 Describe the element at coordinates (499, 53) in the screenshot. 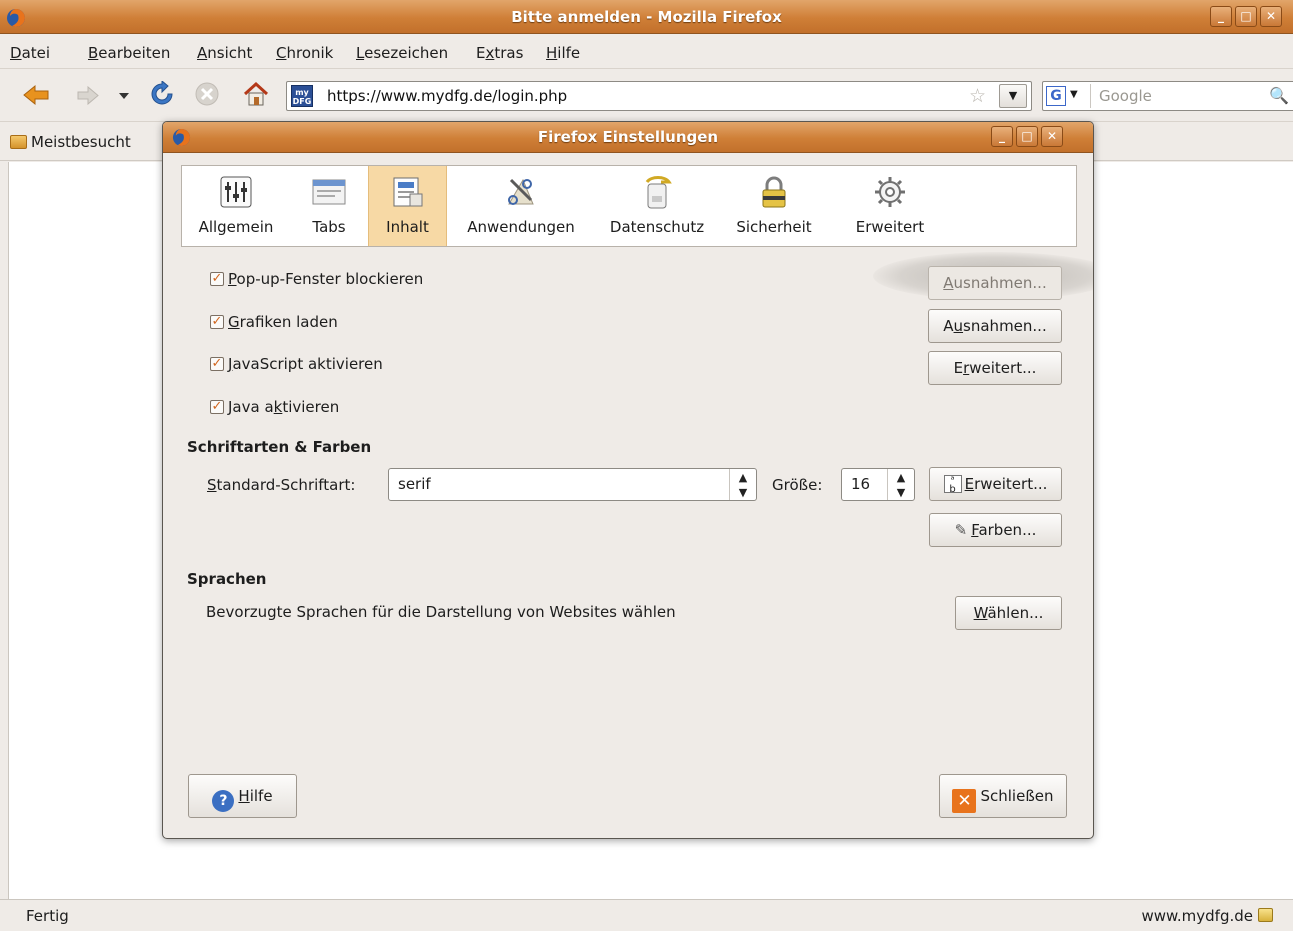

I see `menu-extras: Extras` at that location.